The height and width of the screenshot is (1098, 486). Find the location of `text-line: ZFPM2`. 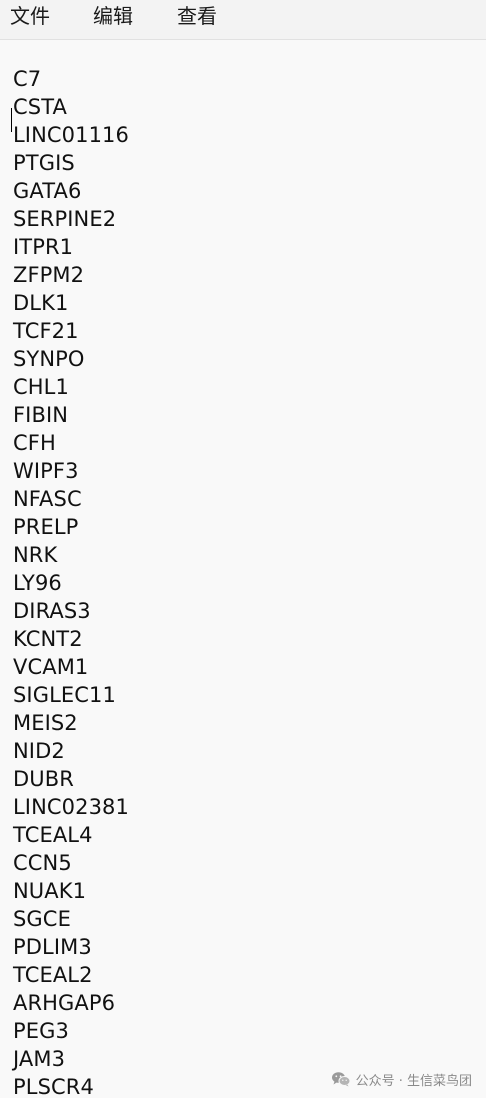

text-line: ZFPM2 is located at coordinates (49, 275).